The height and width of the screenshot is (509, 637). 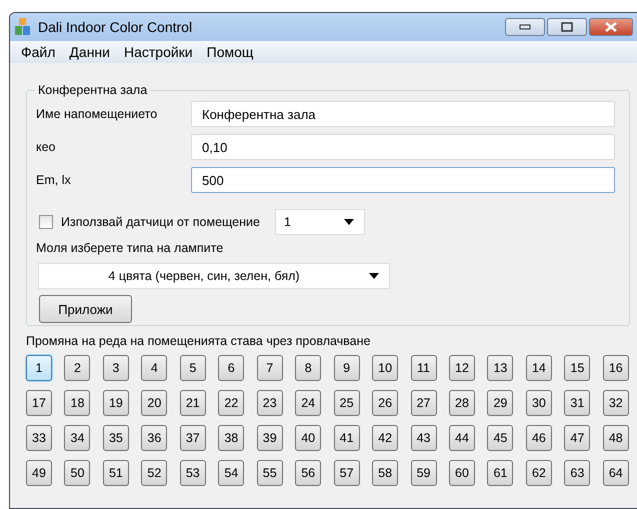 I want to click on room-button: 25, so click(x=347, y=403).